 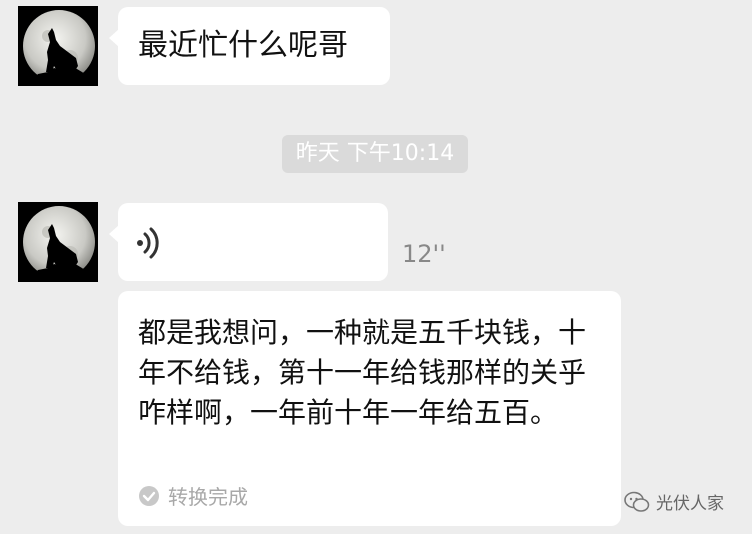 I want to click on message-text: 最近忙什么呢哥, so click(x=243, y=45).